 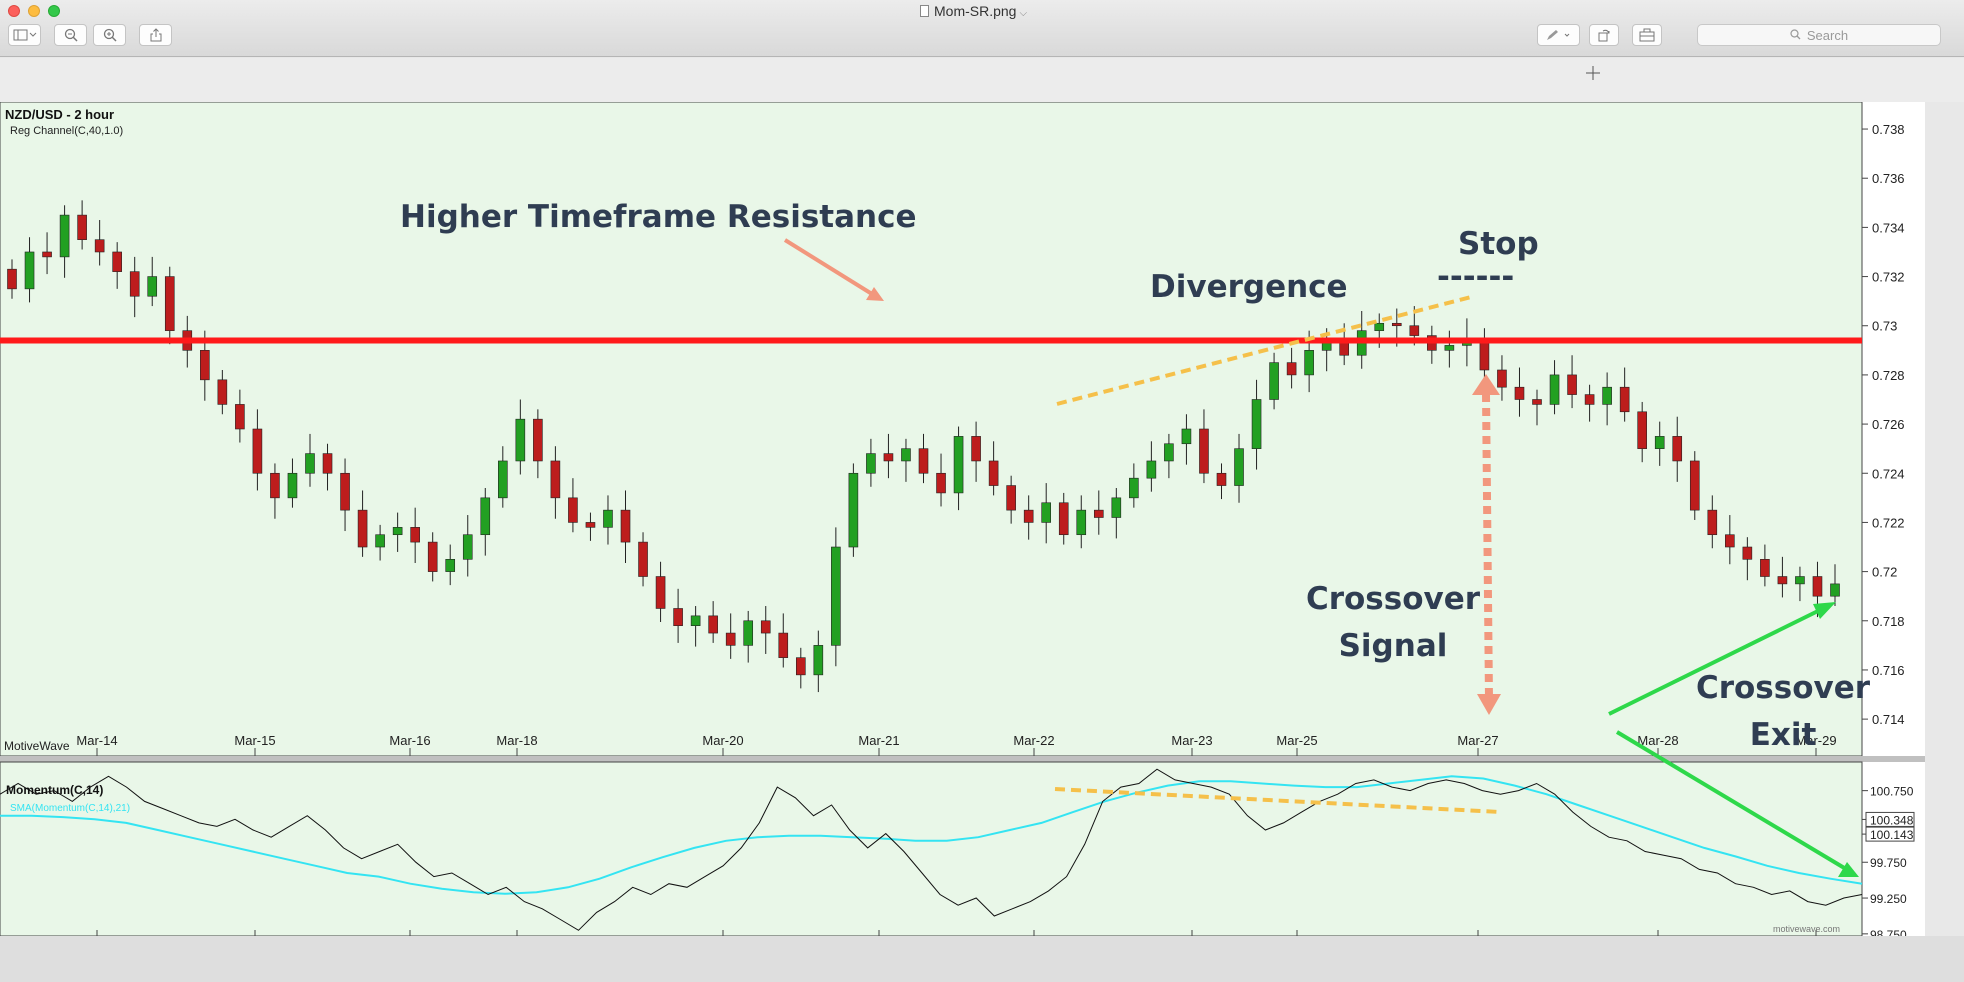 What do you see at coordinates (1191, 740) in the screenshot?
I see `x-tick-label: Mar-23` at bounding box center [1191, 740].